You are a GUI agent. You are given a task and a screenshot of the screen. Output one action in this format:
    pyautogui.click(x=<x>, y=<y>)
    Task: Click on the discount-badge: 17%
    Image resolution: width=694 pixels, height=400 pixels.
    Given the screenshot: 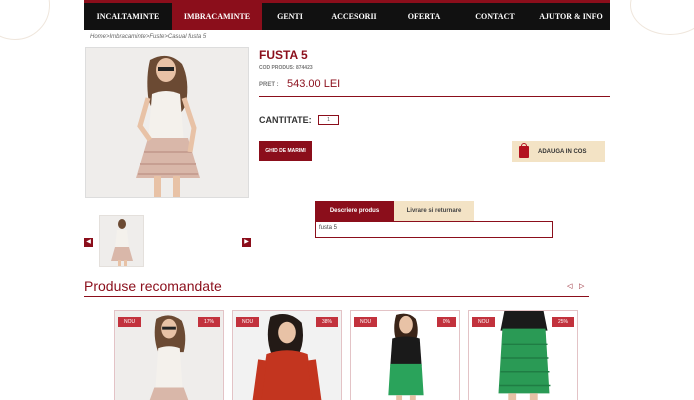 What is the action you would take?
    pyautogui.click(x=208, y=322)
    